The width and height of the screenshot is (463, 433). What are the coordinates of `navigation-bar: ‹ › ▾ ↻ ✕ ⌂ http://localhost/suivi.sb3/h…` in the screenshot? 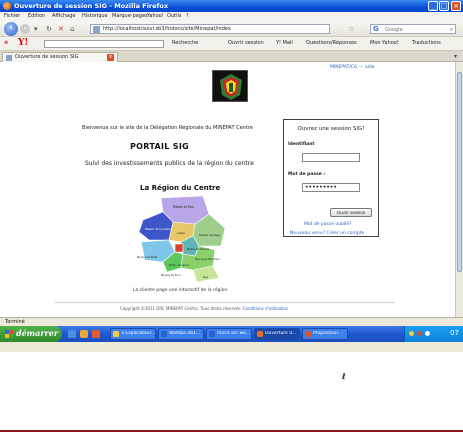 It's located at (231, 29).